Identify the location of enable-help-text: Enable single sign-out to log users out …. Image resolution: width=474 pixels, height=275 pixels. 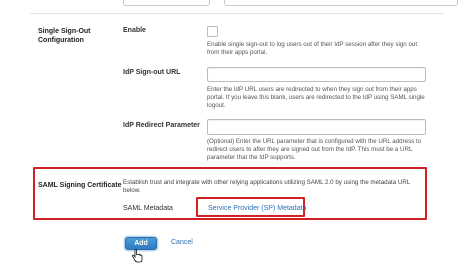
(312, 48).